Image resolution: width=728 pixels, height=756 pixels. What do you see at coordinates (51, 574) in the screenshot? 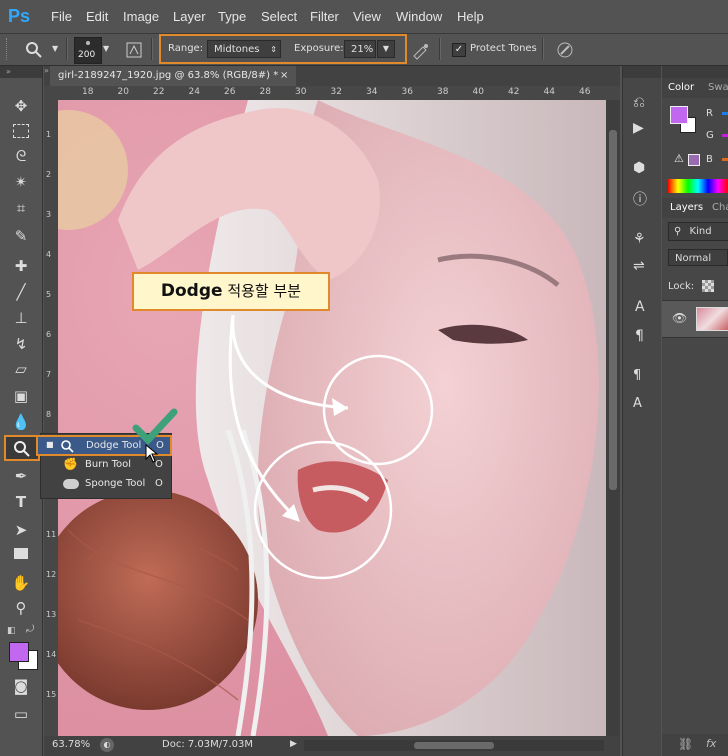
I see `ruler-v-tick: 12` at bounding box center [51, 574].